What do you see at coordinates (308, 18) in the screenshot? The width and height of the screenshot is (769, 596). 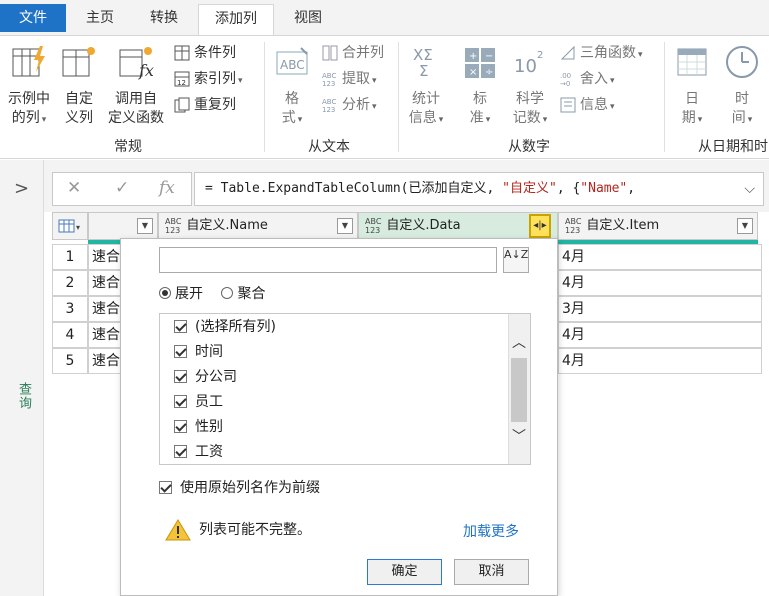 I see `tab-view: 视图` at bounding box center [308, 18].